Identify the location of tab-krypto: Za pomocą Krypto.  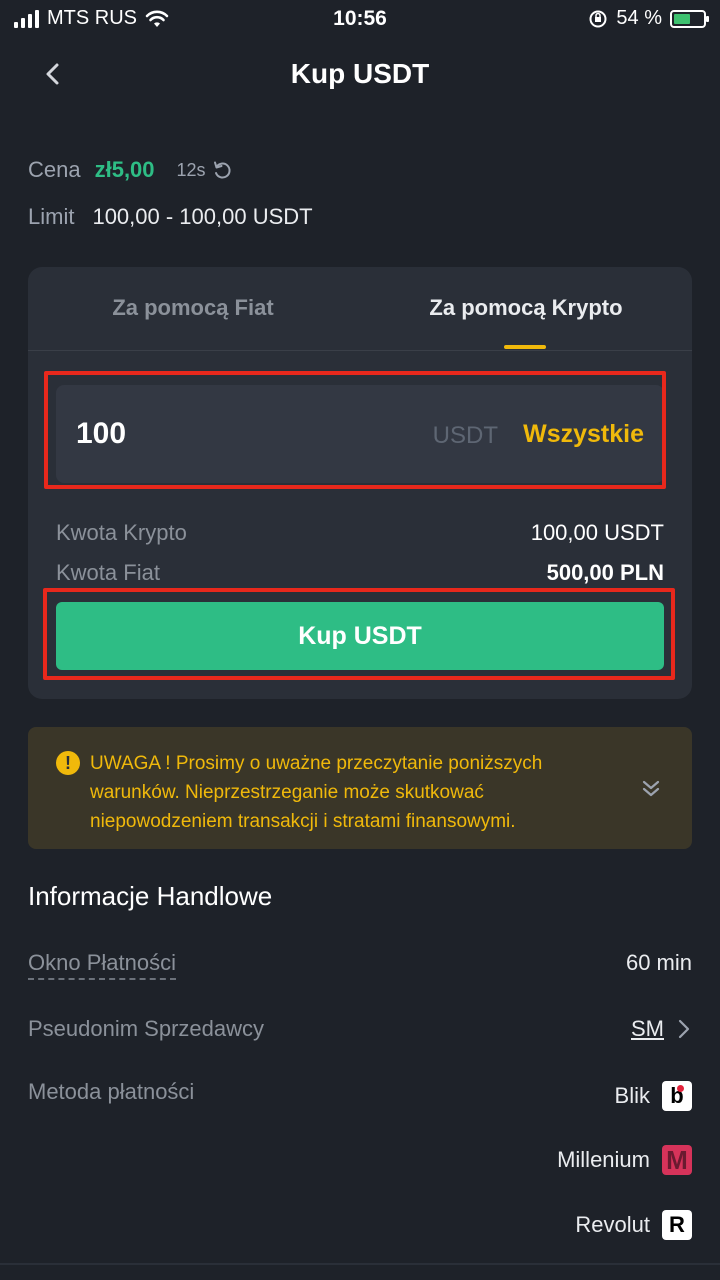
(526, 308).